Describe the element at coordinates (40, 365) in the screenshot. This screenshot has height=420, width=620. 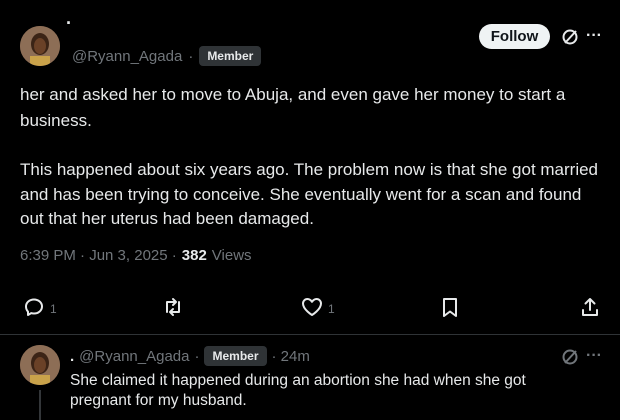
I see `reply-avatar` at that location.